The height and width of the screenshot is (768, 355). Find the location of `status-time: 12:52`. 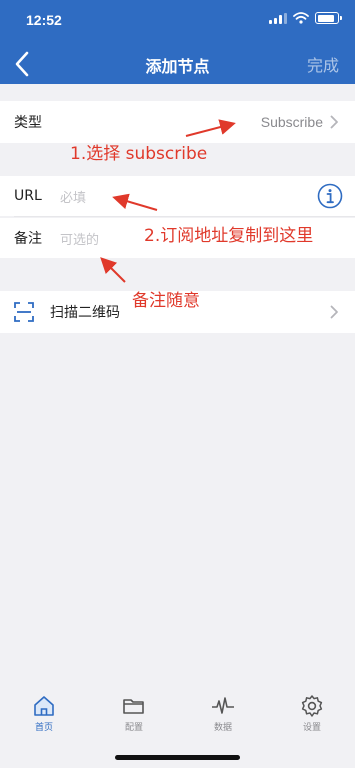

status-time: 12:52 is located at coordinates (44, 20).